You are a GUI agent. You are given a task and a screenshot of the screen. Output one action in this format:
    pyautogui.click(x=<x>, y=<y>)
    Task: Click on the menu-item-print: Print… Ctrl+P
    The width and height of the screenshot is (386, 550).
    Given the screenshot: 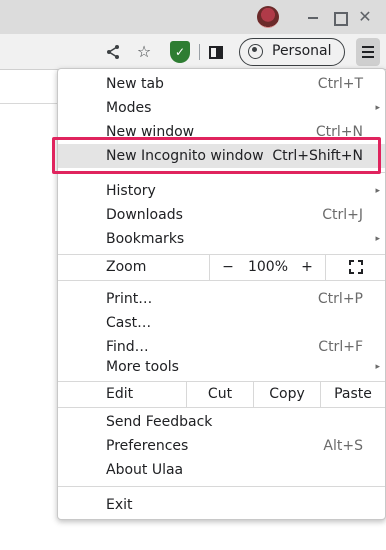 What is the action you would take?
    pyautogui.click(x=221, y=299)
    